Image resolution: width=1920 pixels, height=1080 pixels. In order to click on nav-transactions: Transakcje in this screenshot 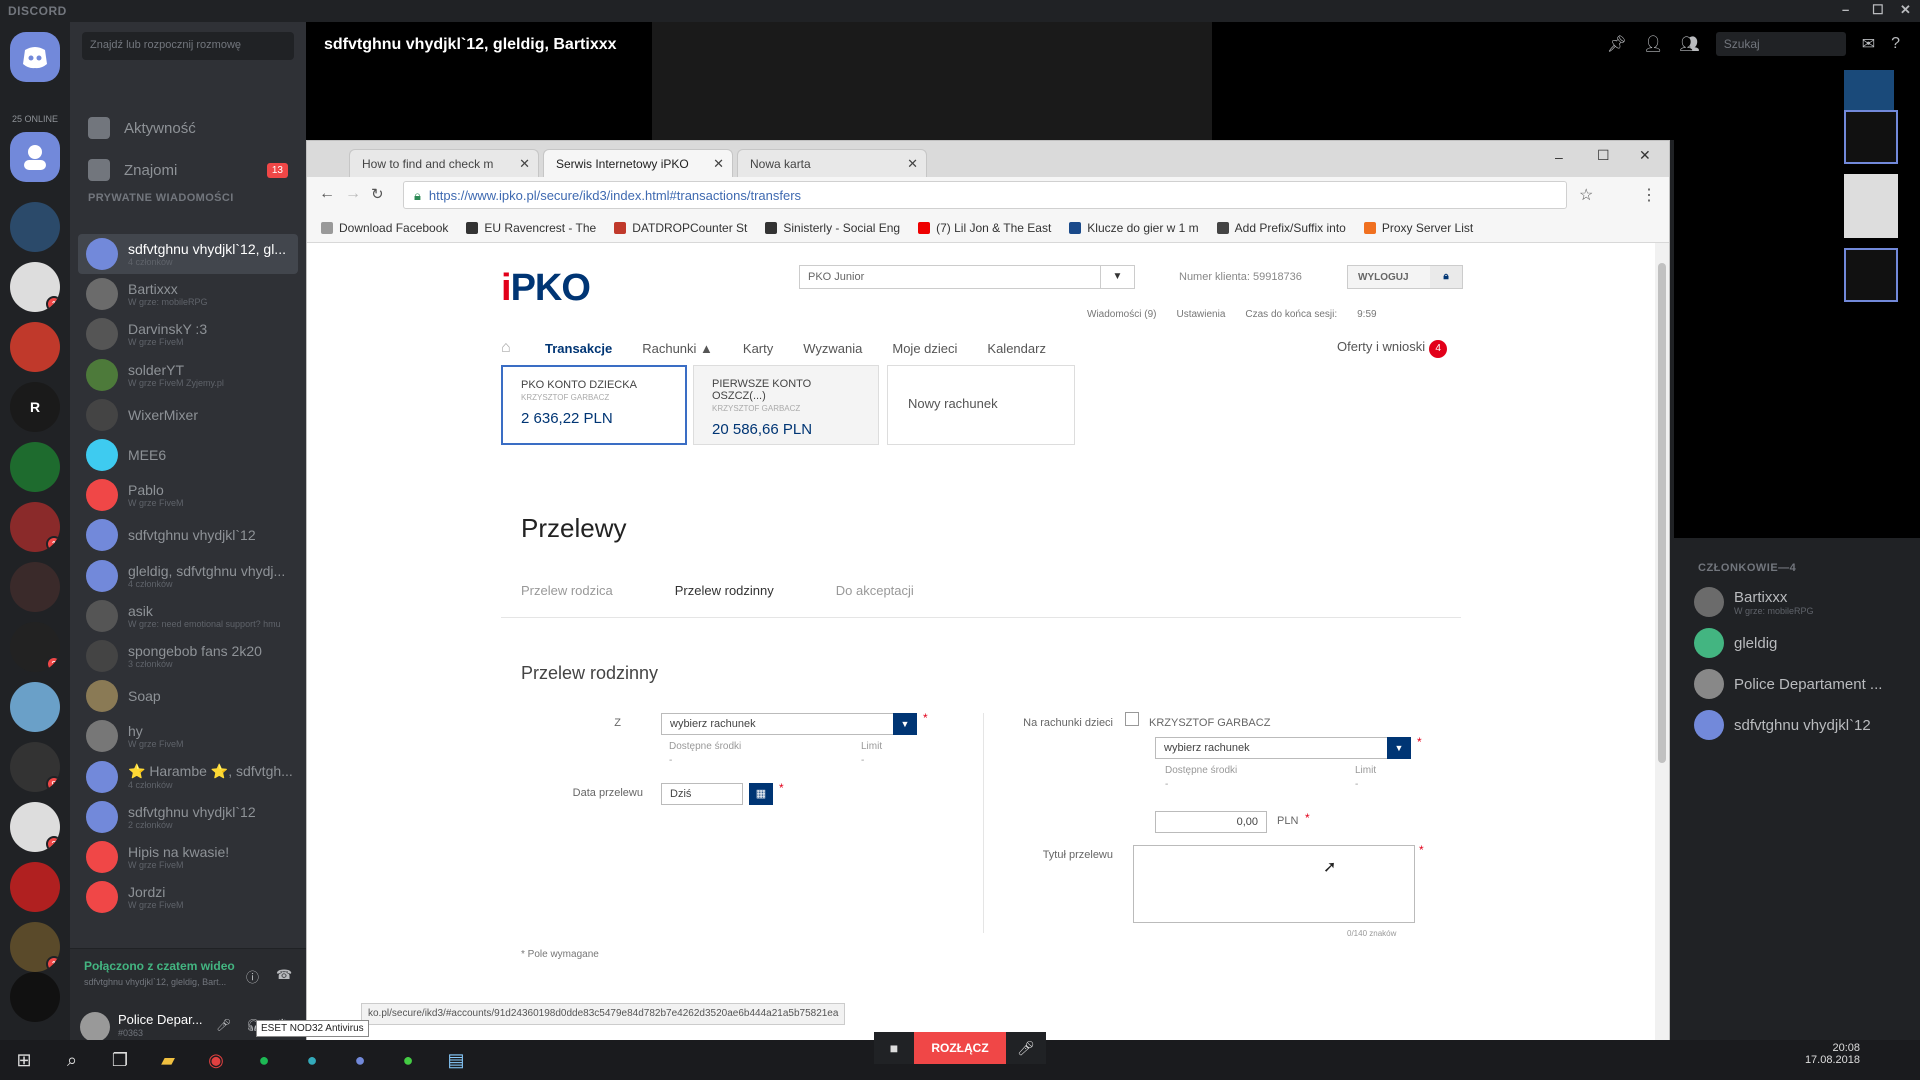, I will do `click(578, 348)`.